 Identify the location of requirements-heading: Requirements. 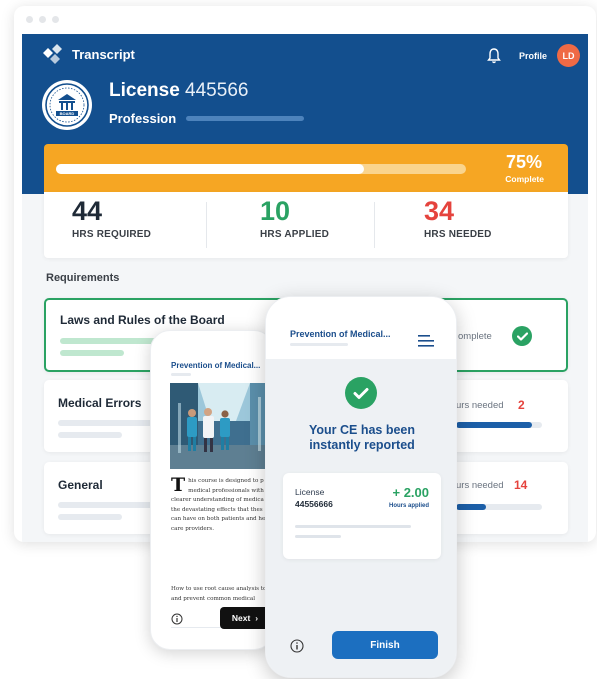
(83, 278).